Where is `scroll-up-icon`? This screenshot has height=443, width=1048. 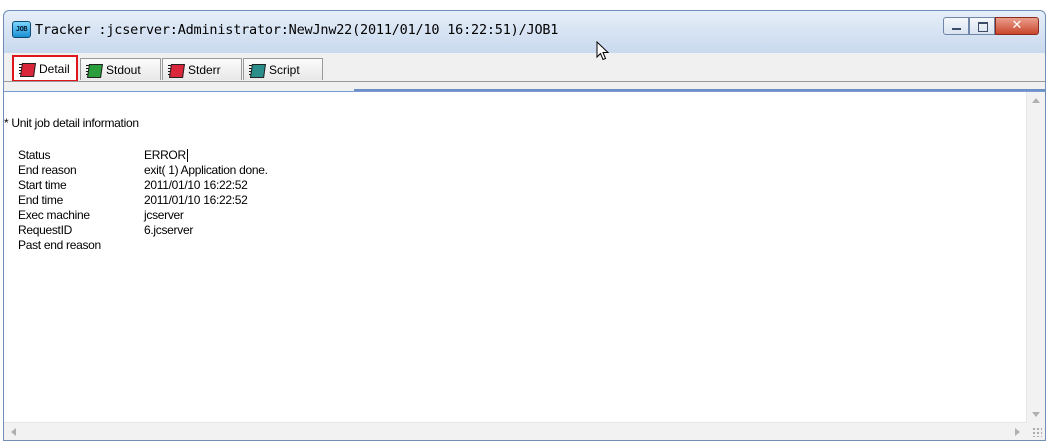 scroll-up-icon is located at coordinates (1036, 100).